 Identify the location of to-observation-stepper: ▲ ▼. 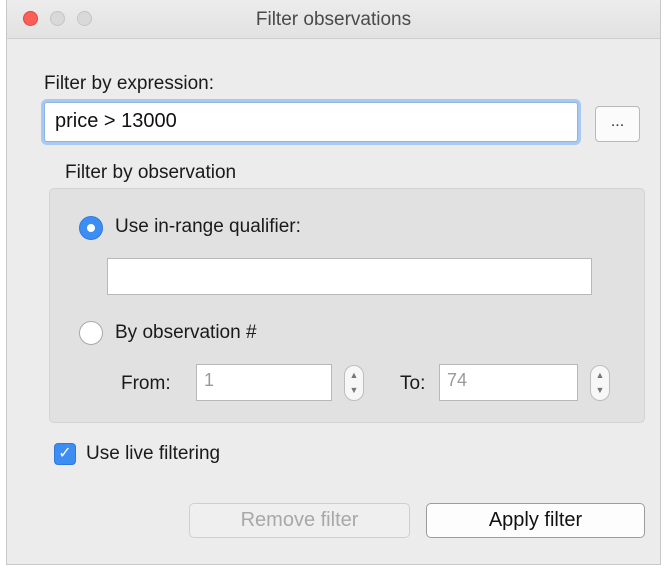
(600, 383).